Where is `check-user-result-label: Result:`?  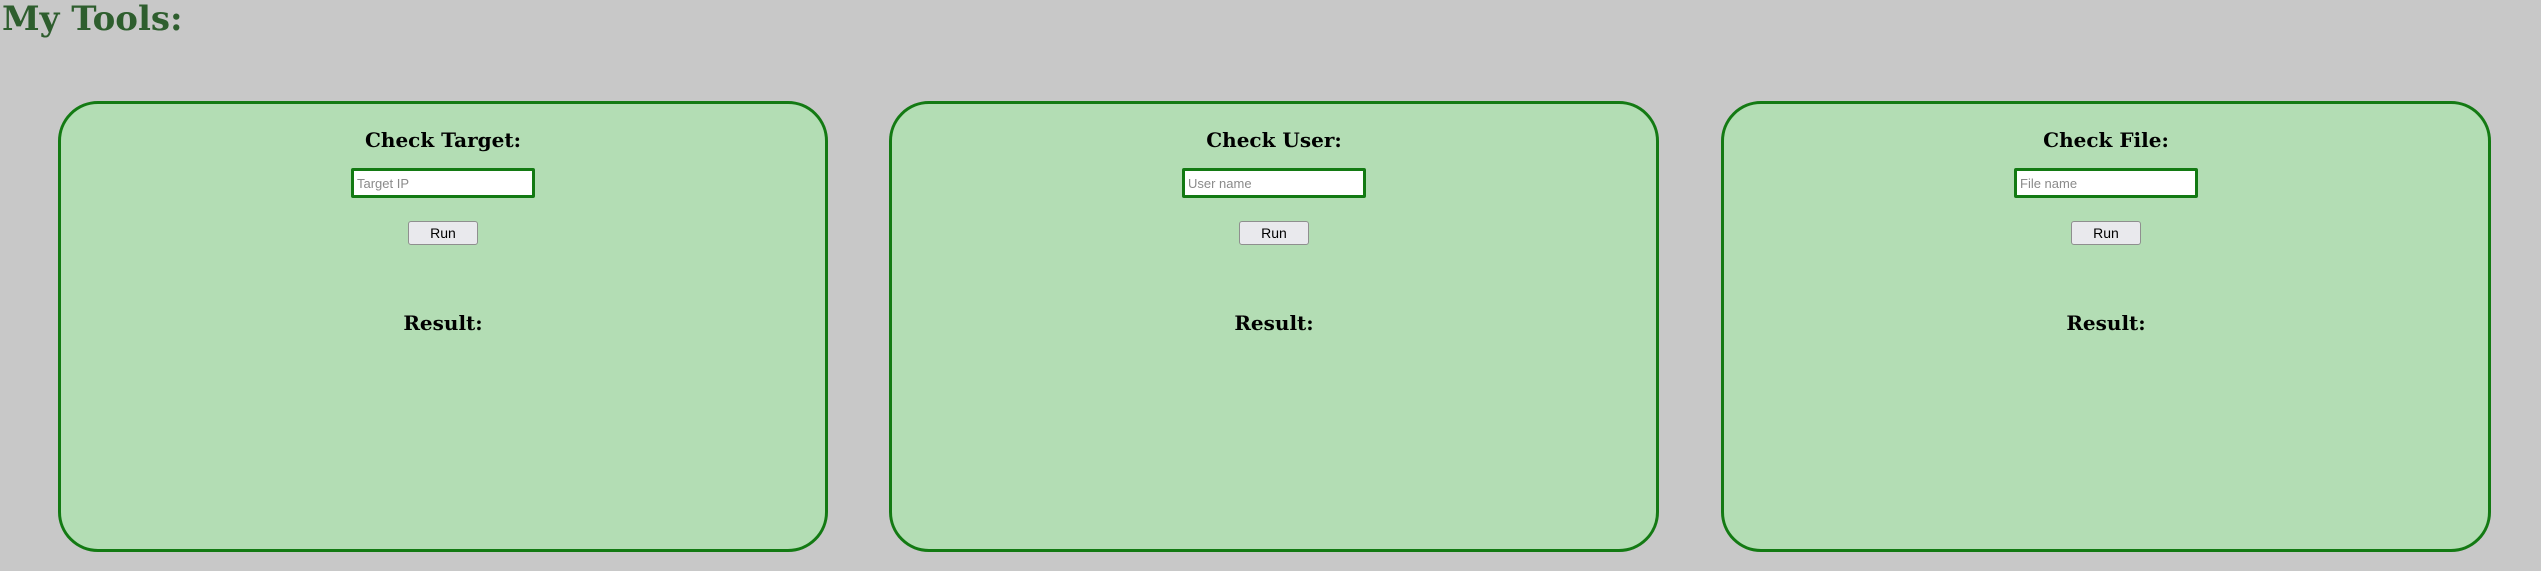
check-user-result-label: Result: is located at coordinates (1274, 323).